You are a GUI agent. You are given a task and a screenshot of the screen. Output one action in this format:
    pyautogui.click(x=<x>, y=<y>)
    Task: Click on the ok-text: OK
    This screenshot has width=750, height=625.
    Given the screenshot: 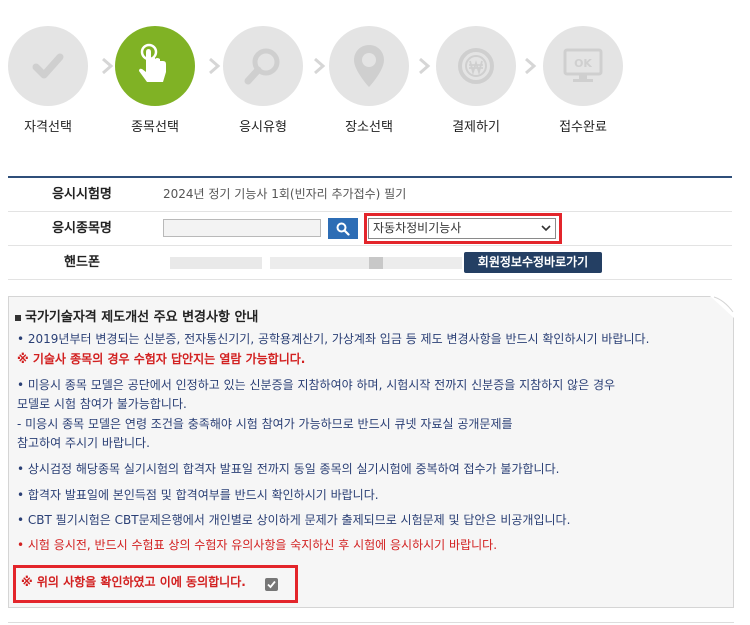 What is the action you would take?
    pyautogui.click(x=583, y=63)
    